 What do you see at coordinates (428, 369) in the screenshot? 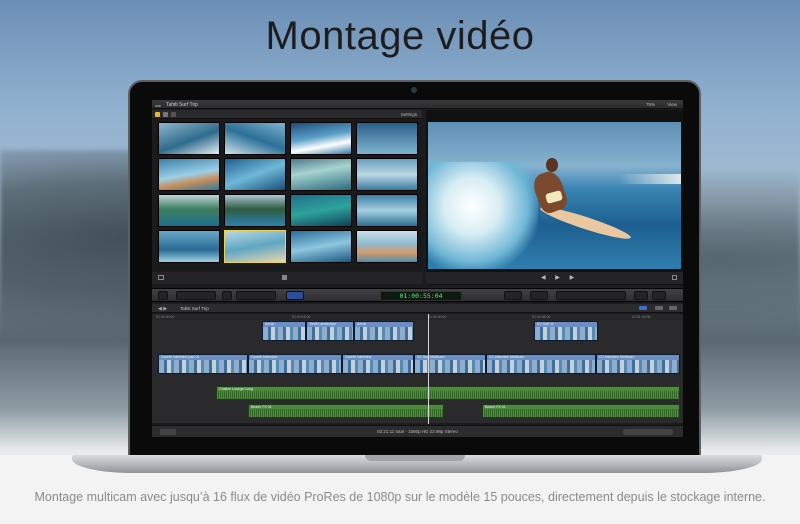
I see `playhead` at bounding box center [428, 369].